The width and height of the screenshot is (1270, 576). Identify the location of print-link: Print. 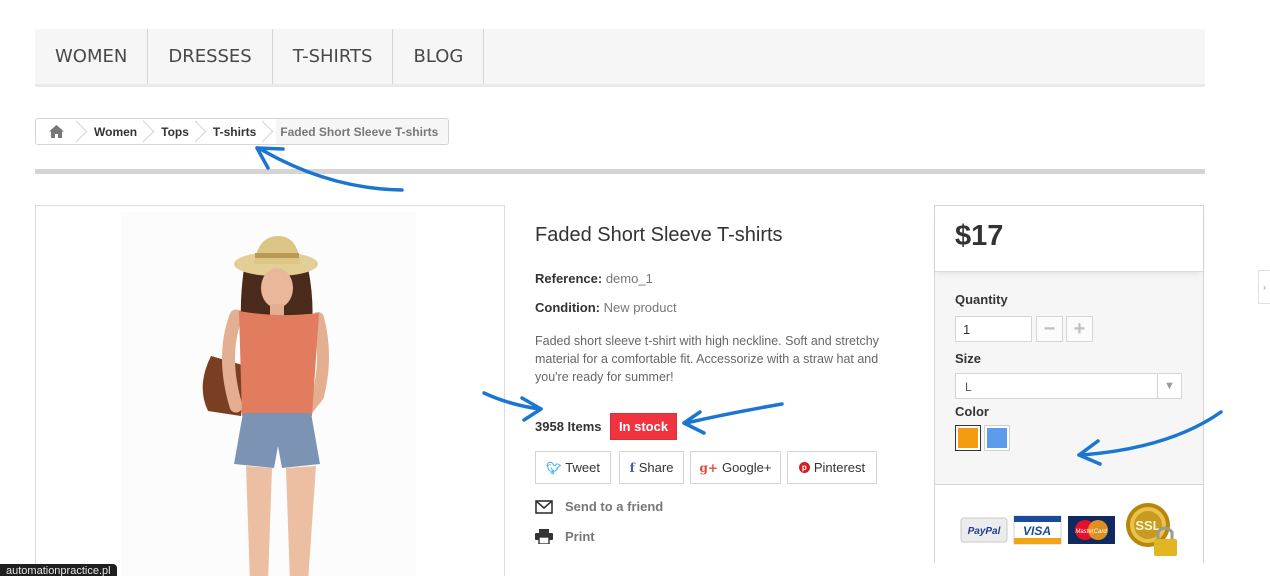
(565, 536).